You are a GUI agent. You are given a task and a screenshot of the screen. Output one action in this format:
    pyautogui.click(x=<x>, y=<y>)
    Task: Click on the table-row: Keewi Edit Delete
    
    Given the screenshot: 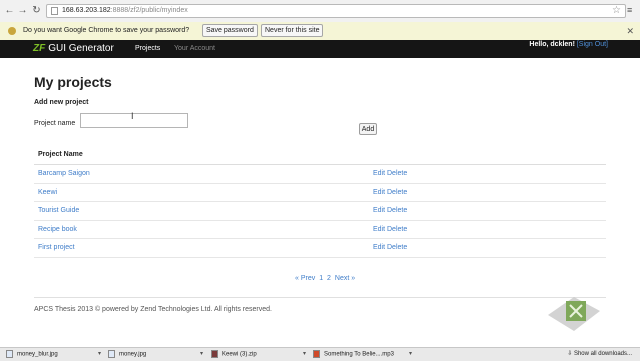 What is the action you would take?
    pyautogui.click(x=320, y=193)
    